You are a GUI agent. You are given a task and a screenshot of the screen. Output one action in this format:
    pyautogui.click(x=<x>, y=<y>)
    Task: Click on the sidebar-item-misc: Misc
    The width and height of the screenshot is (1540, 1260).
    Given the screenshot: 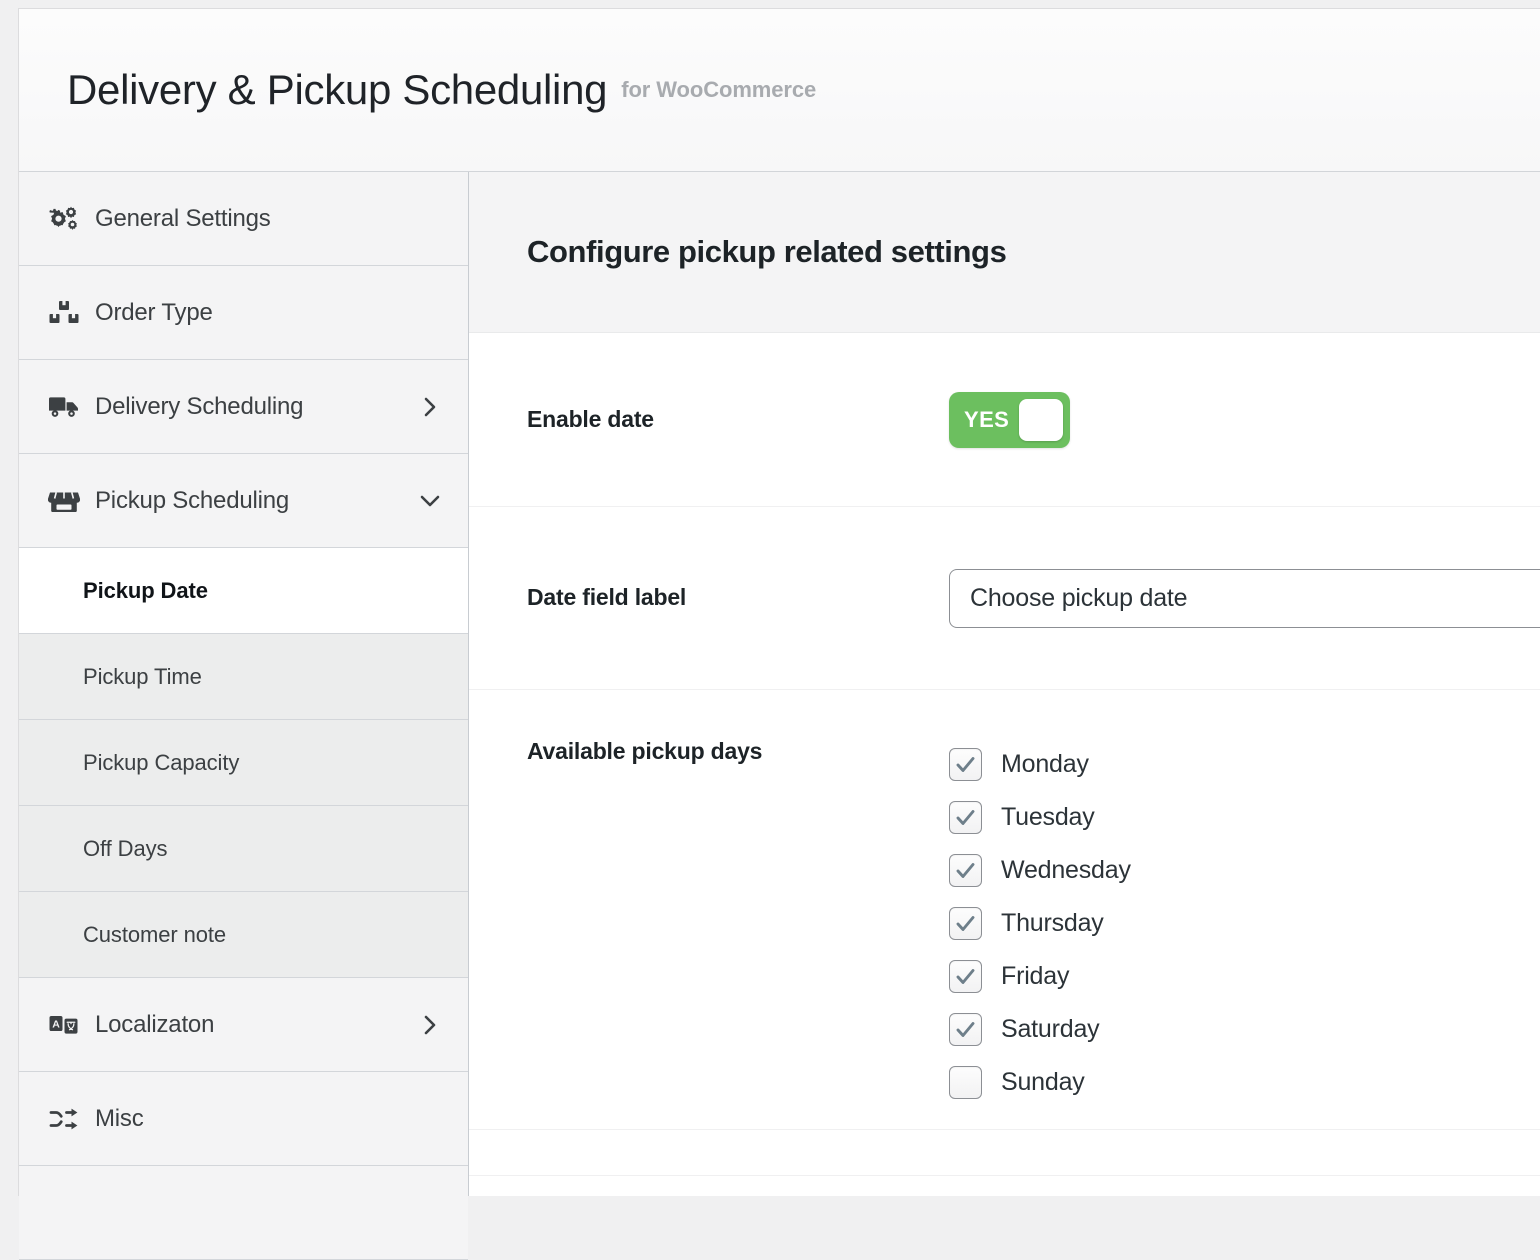 What is the action you would take?
    pyautogui.click(x=243, y=1119)
    